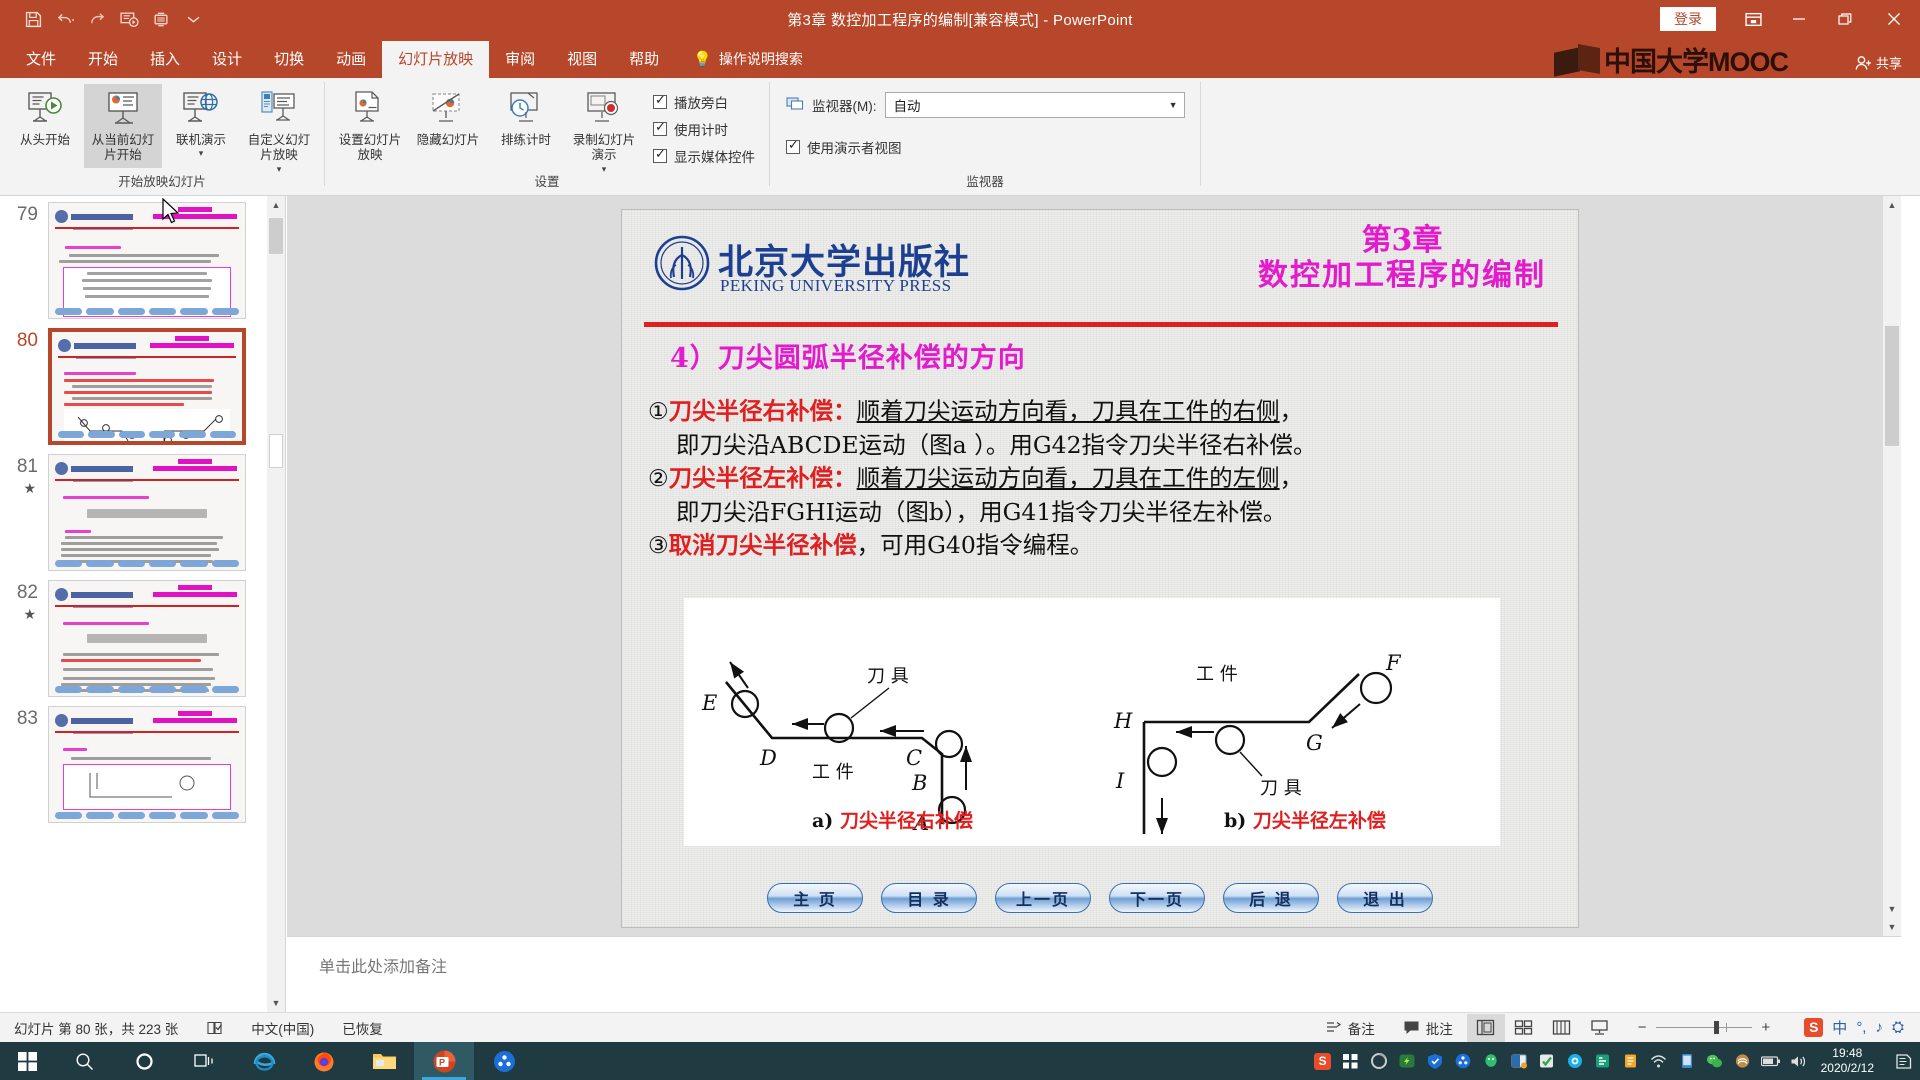 The height and width of the screenshot is (1080, 1920). What do you see at coordinates (436, 59) in the screenshot?
I see `tab-slideshow: 幻灯片放映` at bounding box center [436, 59].